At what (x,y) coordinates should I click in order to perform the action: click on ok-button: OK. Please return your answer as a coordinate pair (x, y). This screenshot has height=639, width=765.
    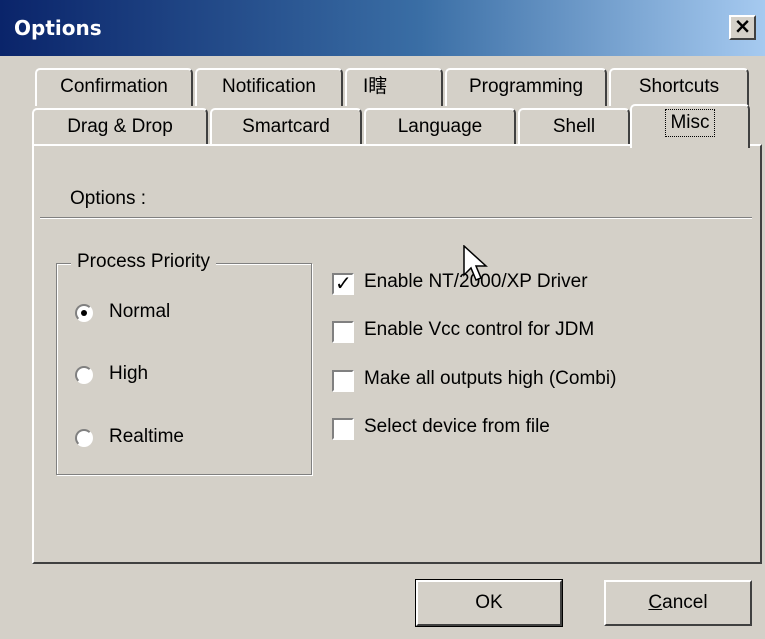
    Looking at the image, I should click on (489, 603).